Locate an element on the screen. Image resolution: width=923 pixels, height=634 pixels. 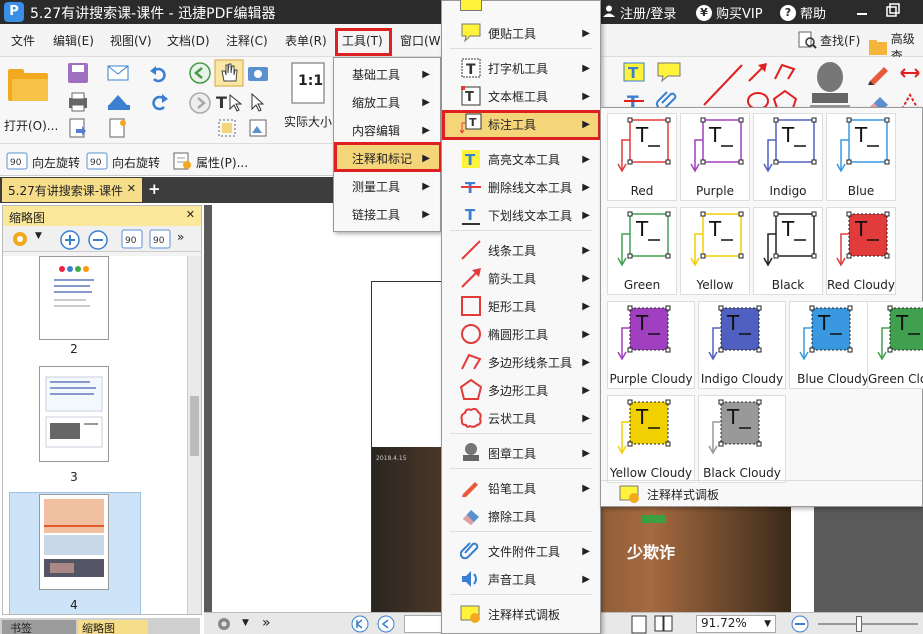
status-settings-icon is located at coordinates (225, 624).